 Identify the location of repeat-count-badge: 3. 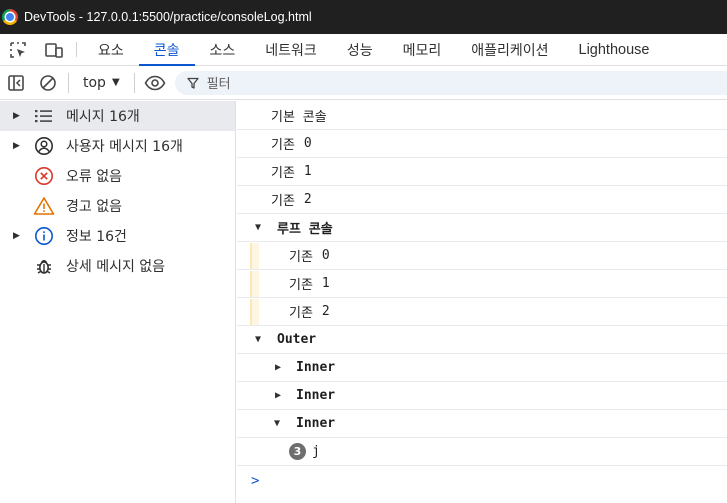
(297, 451).